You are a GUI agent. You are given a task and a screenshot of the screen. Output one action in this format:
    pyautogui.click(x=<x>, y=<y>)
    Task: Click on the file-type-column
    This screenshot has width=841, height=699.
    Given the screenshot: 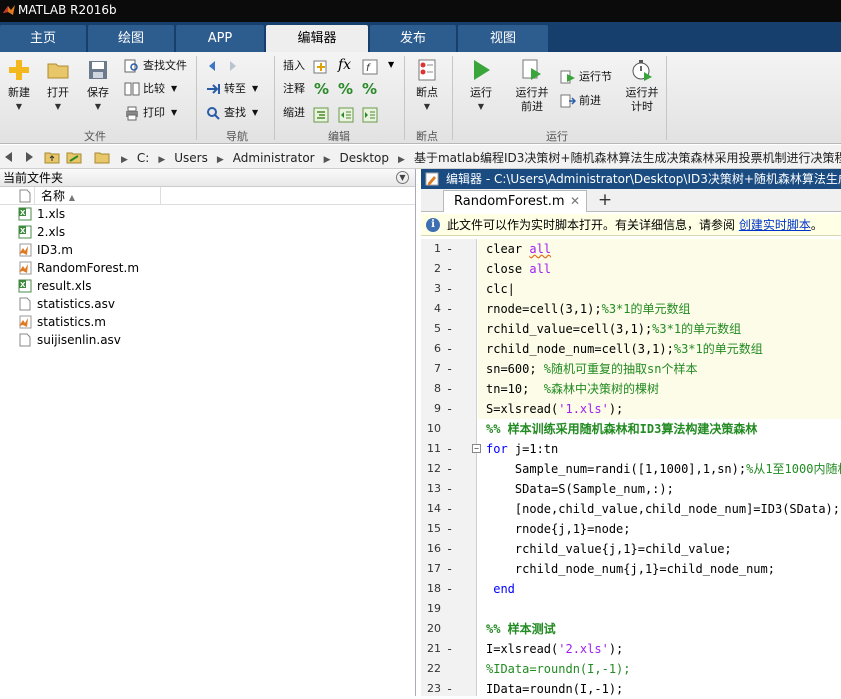 What is the action you would take?
    pyautogui.click(x=17, y=196)
    